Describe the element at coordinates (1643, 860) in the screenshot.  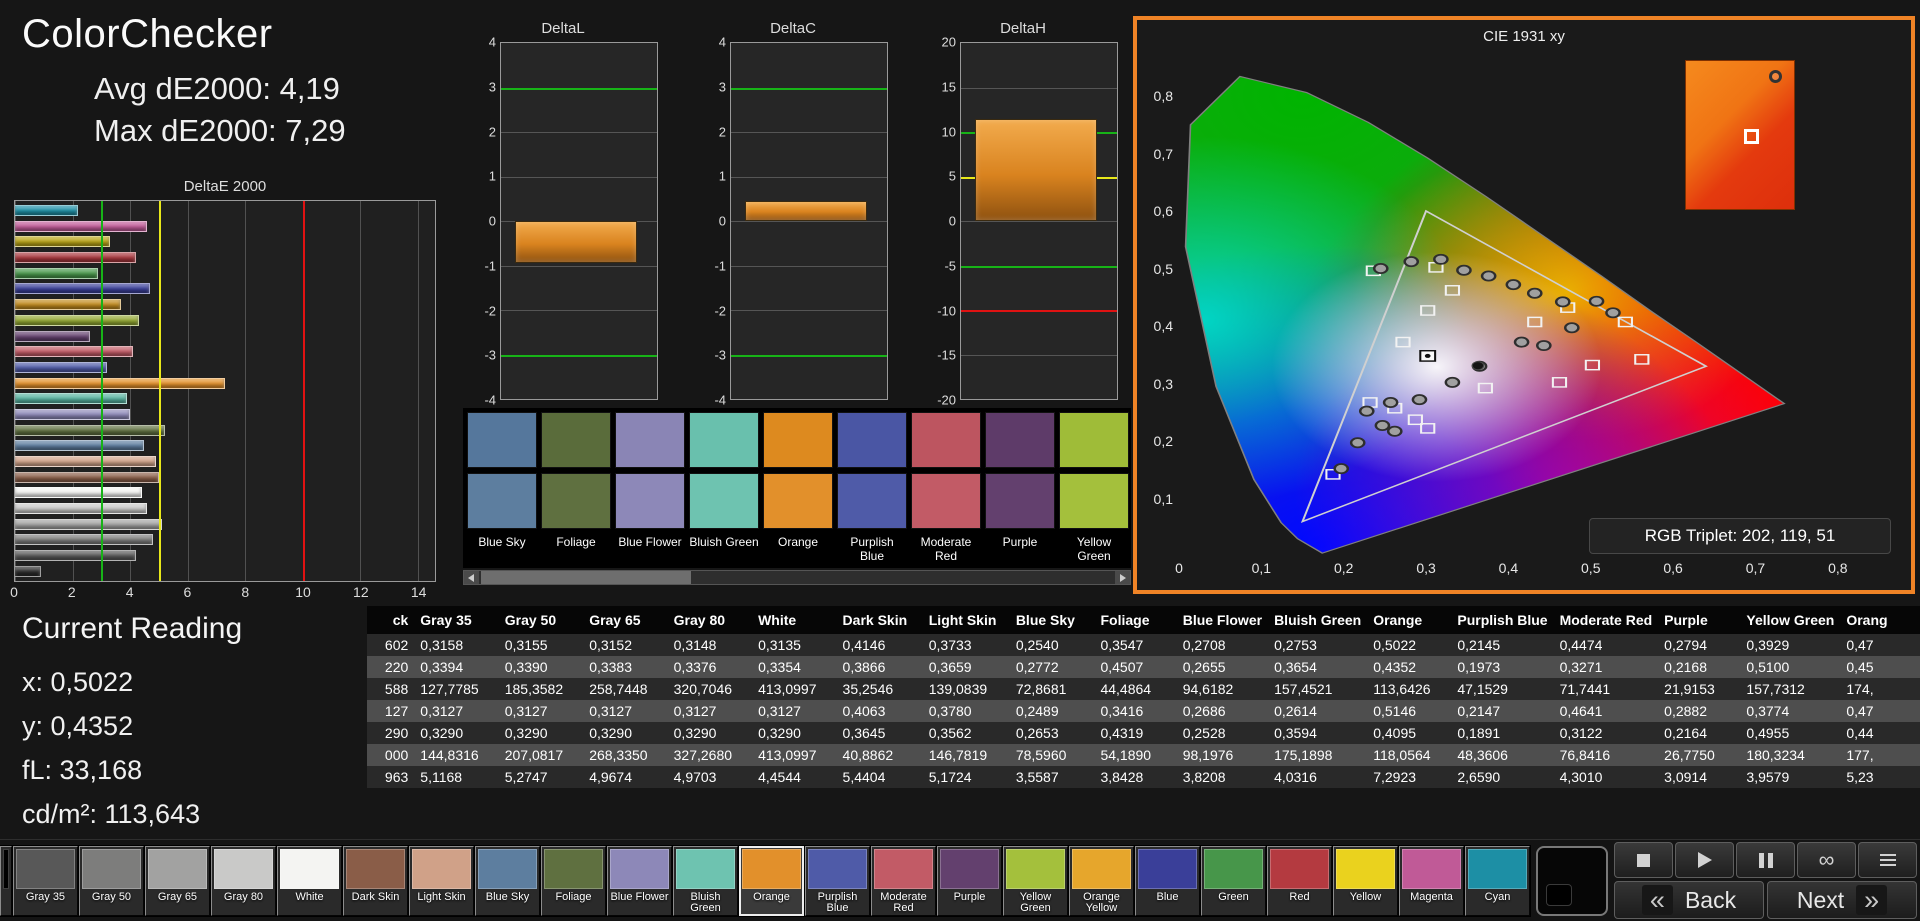
I see `stop-button` at that location.